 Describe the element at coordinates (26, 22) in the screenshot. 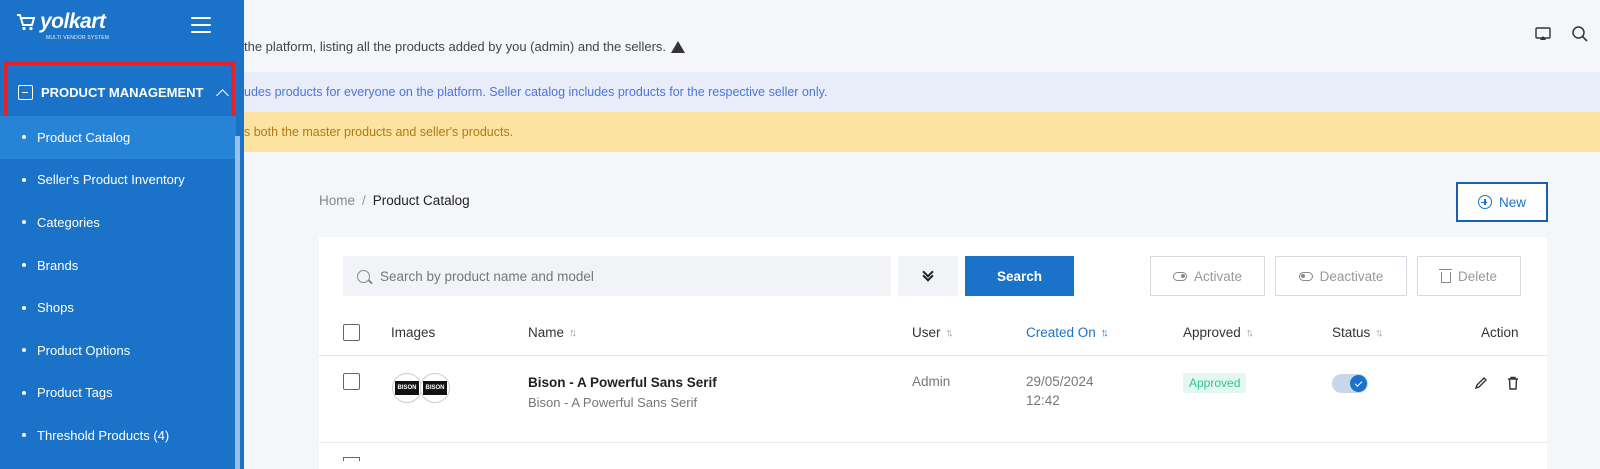

I see `cart-logo-icon` at that location.